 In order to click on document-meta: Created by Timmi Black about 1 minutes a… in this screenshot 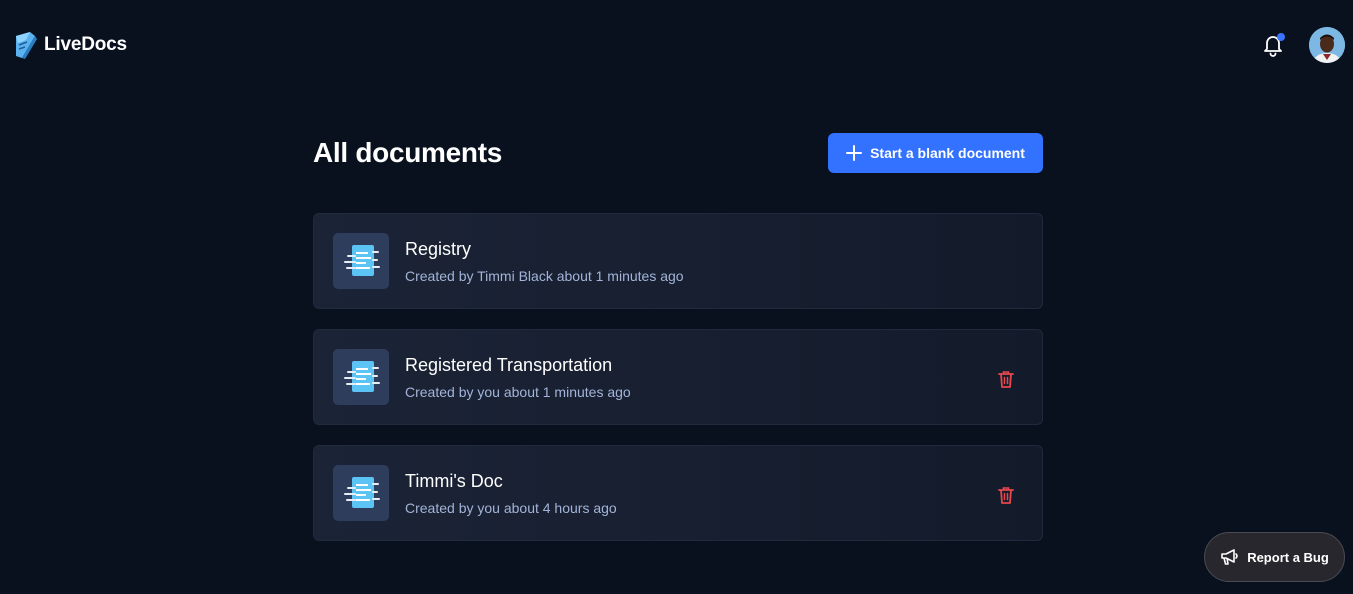, I will do `click(544, 275)`.